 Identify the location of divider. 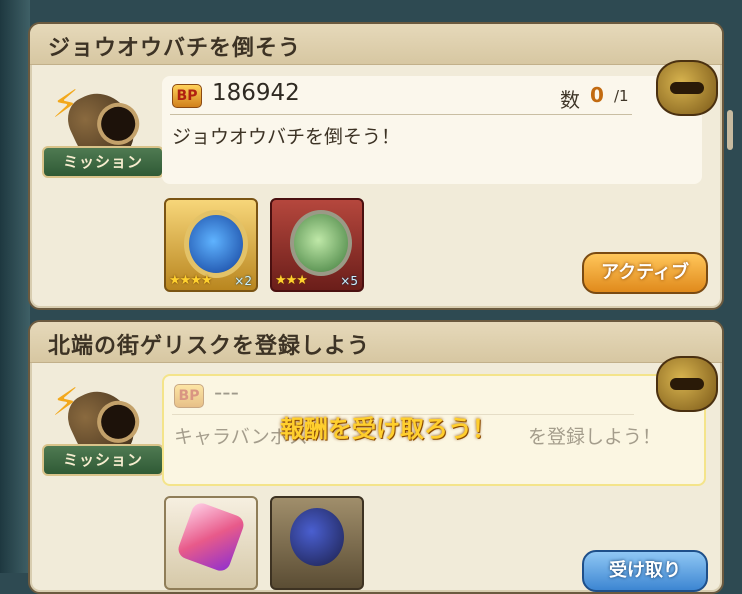
(401, 114).